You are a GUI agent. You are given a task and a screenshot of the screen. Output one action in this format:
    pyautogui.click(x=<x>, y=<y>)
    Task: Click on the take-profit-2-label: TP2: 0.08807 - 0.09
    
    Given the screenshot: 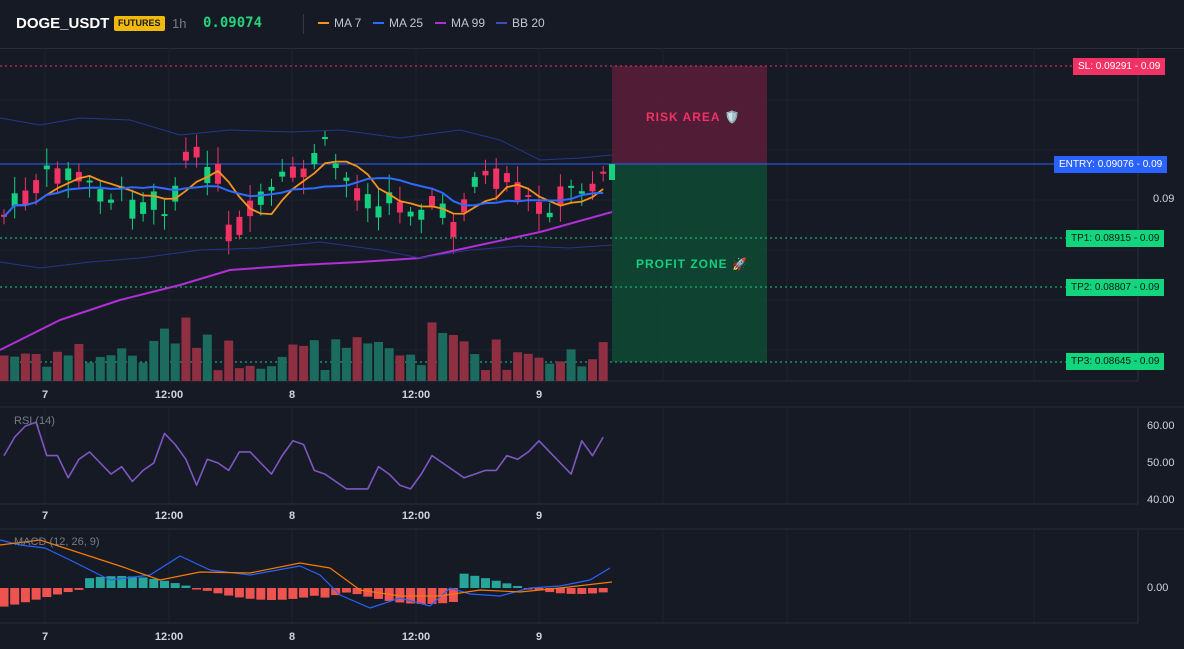 What is the action you would take?
    pyautogui.click(x=1115, y=287)
    